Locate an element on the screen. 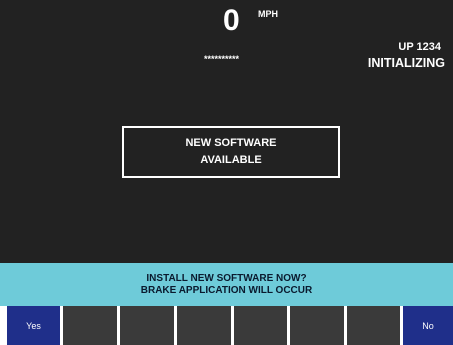 This screenshot has width=453, height=345. yes-button: Yes is located at coordinates (33, 325).